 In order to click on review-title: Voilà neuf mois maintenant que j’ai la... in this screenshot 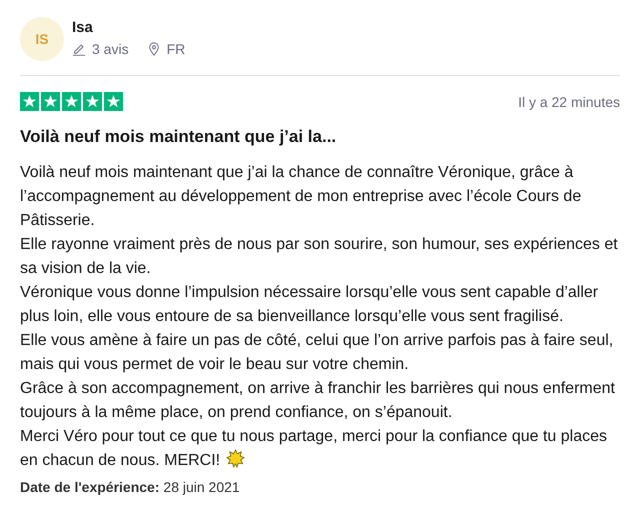, I will do `click(179, 137)`.